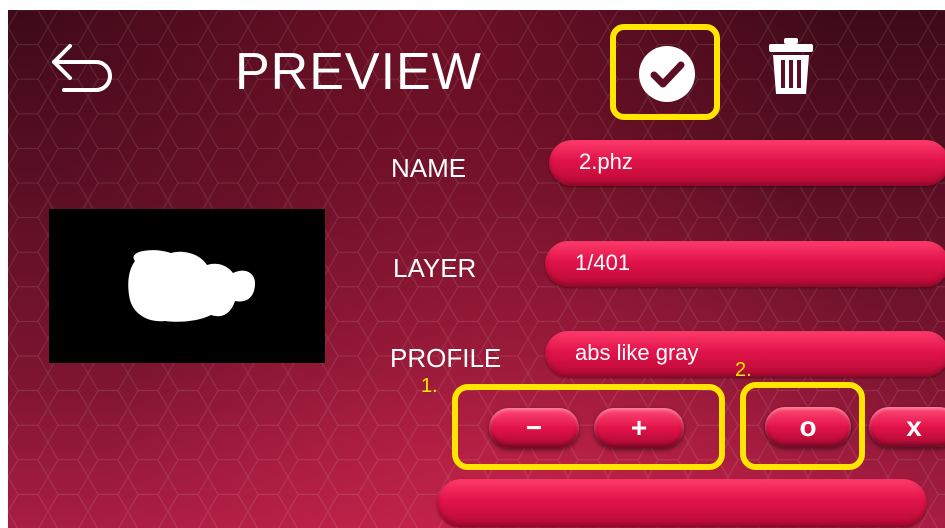 The width and height of the screenshot is (945, 528). Describe the element at coordinates (358, 72) in the screenshot. I see `page-title: PREVIEW` at that location.